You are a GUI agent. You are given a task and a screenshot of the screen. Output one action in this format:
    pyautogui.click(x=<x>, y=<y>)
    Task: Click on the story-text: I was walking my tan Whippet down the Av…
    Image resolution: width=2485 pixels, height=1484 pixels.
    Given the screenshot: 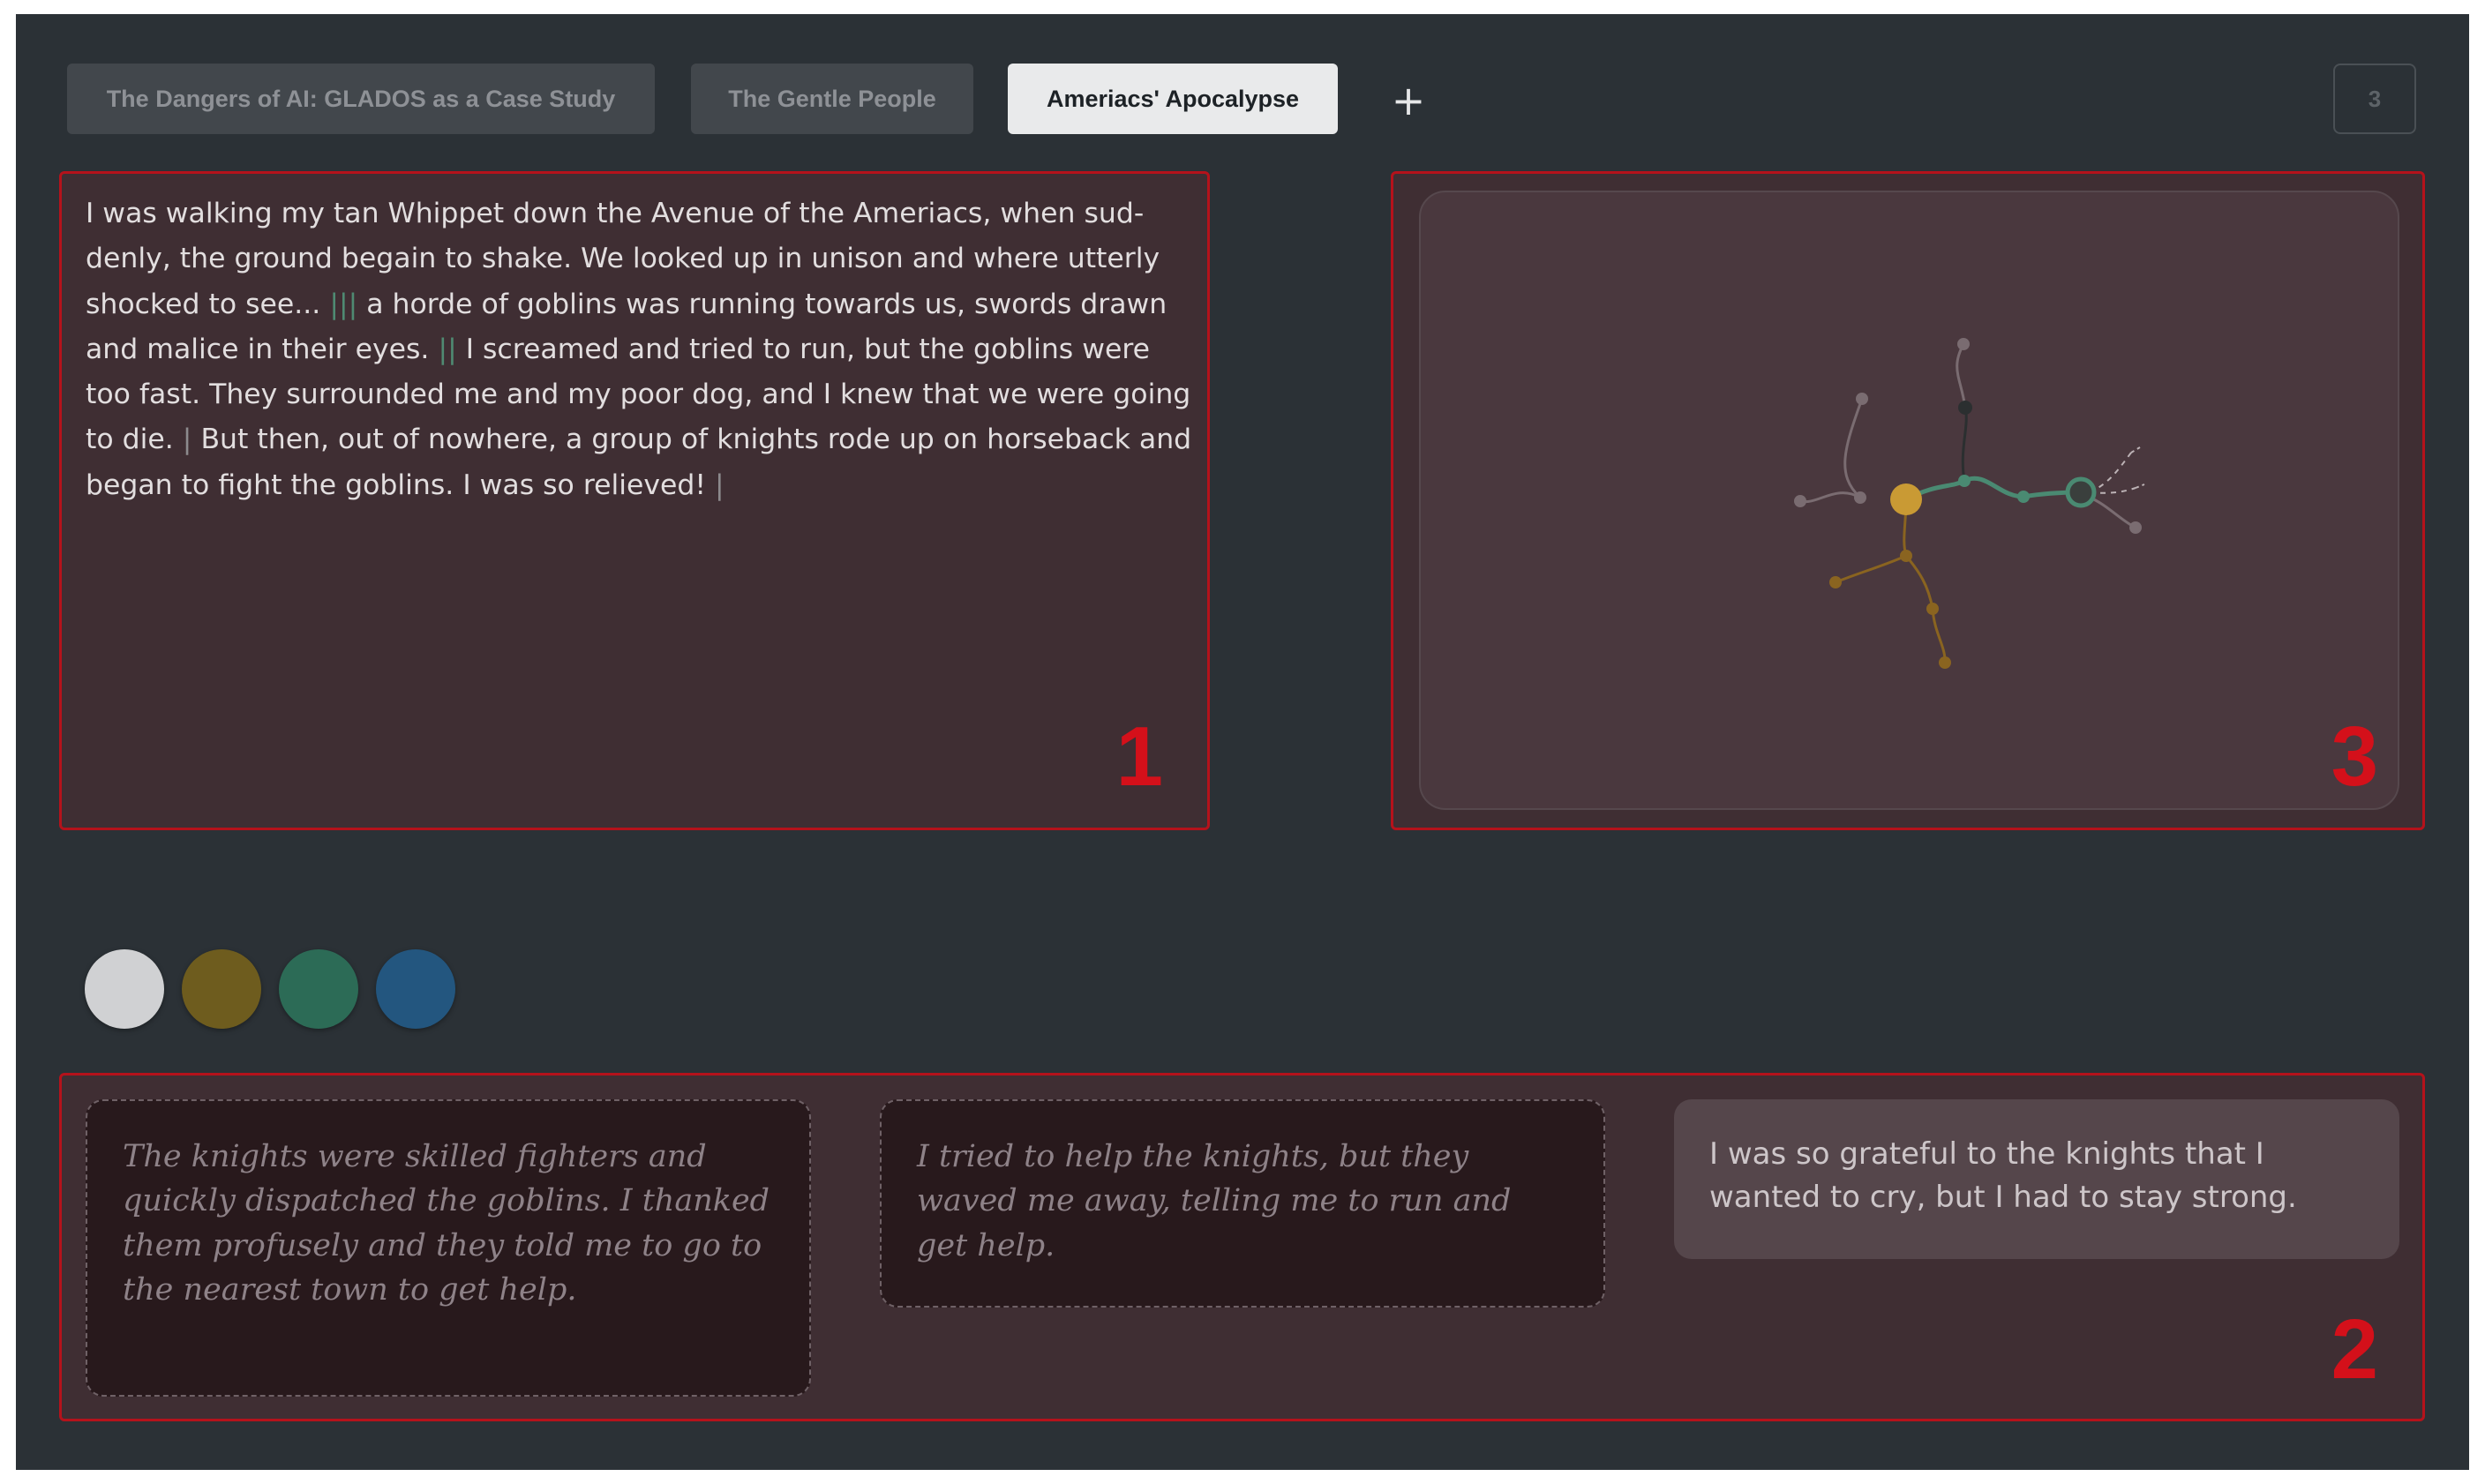 What is the action you would take?
    pyautogui.click(x=639, y=349)
    